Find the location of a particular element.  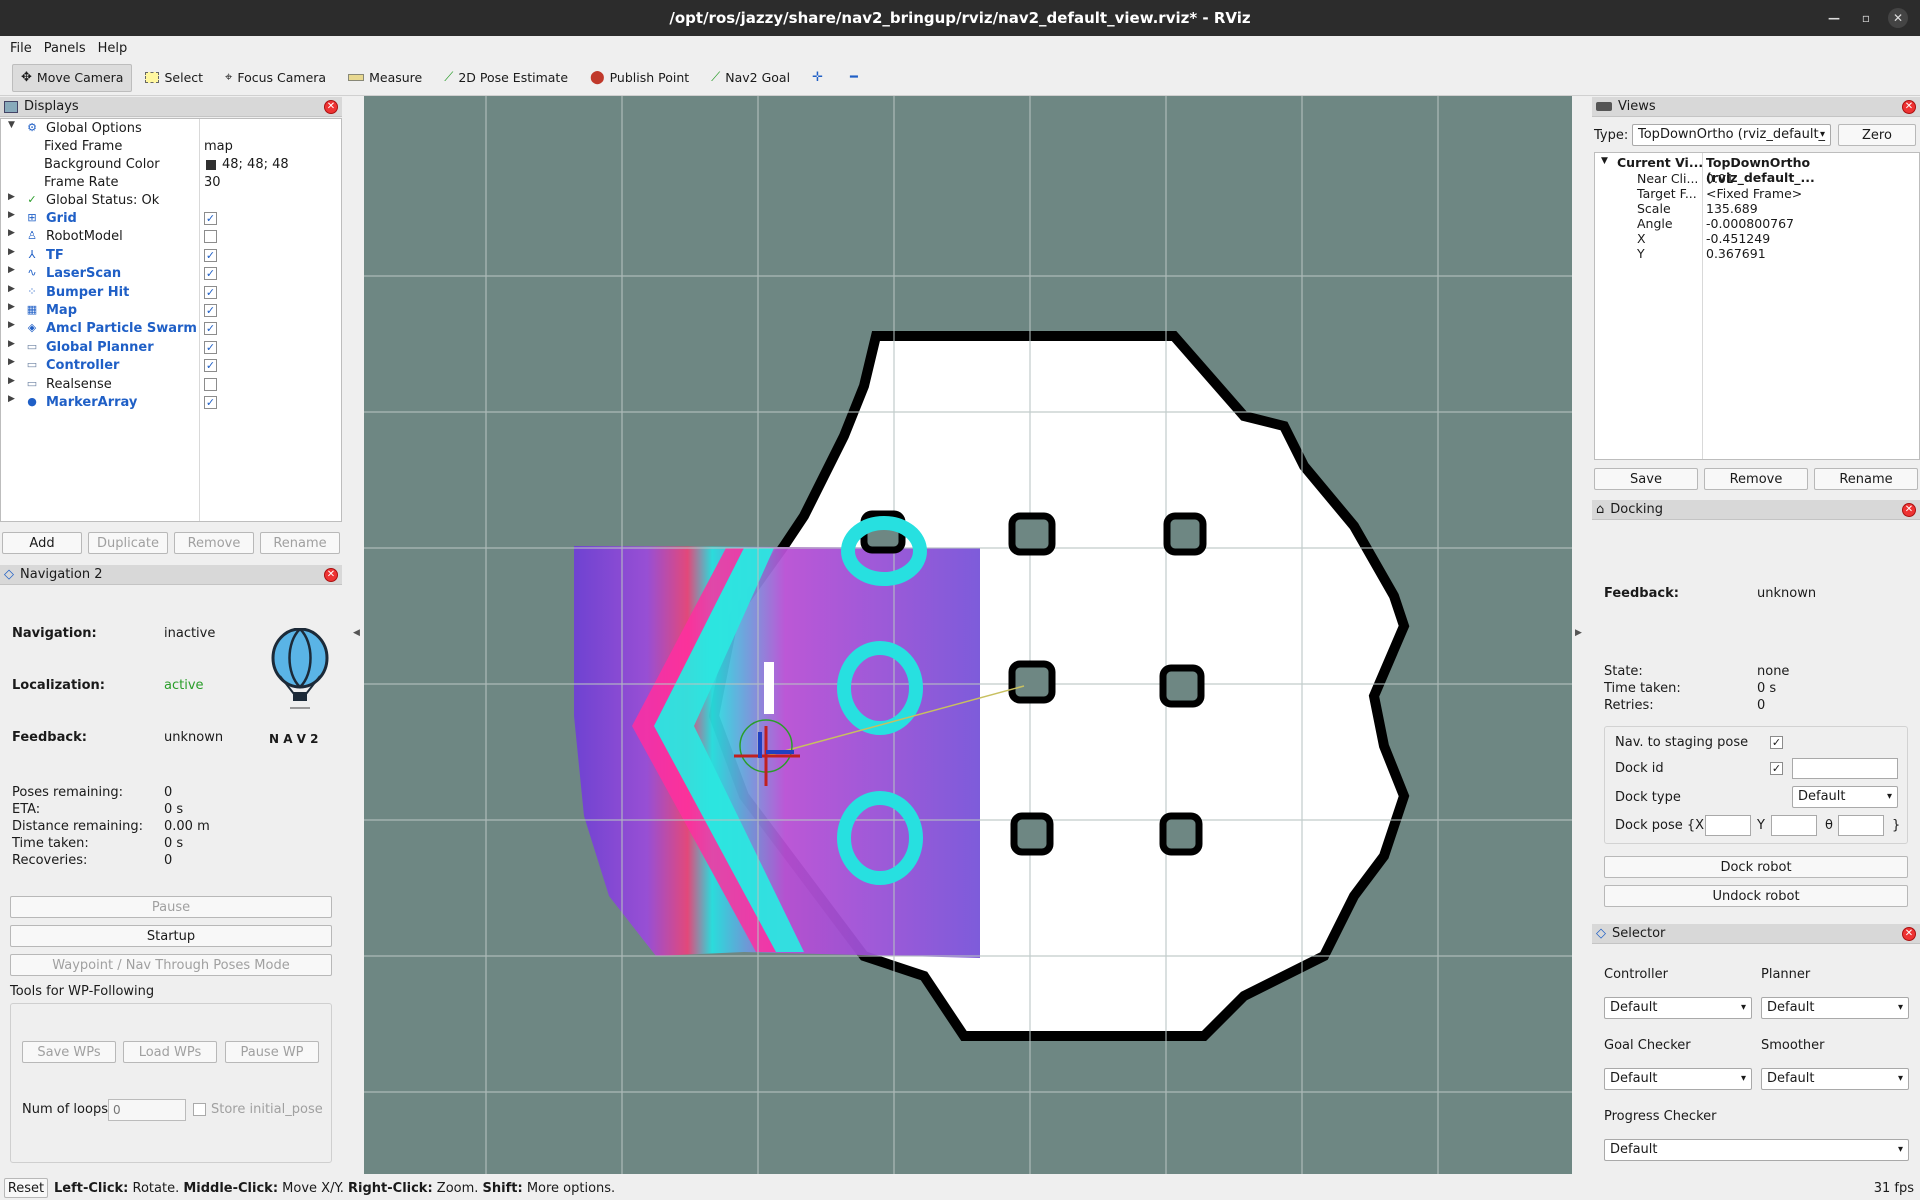

planner-select: Default is located at coordinates (1835, 1008).